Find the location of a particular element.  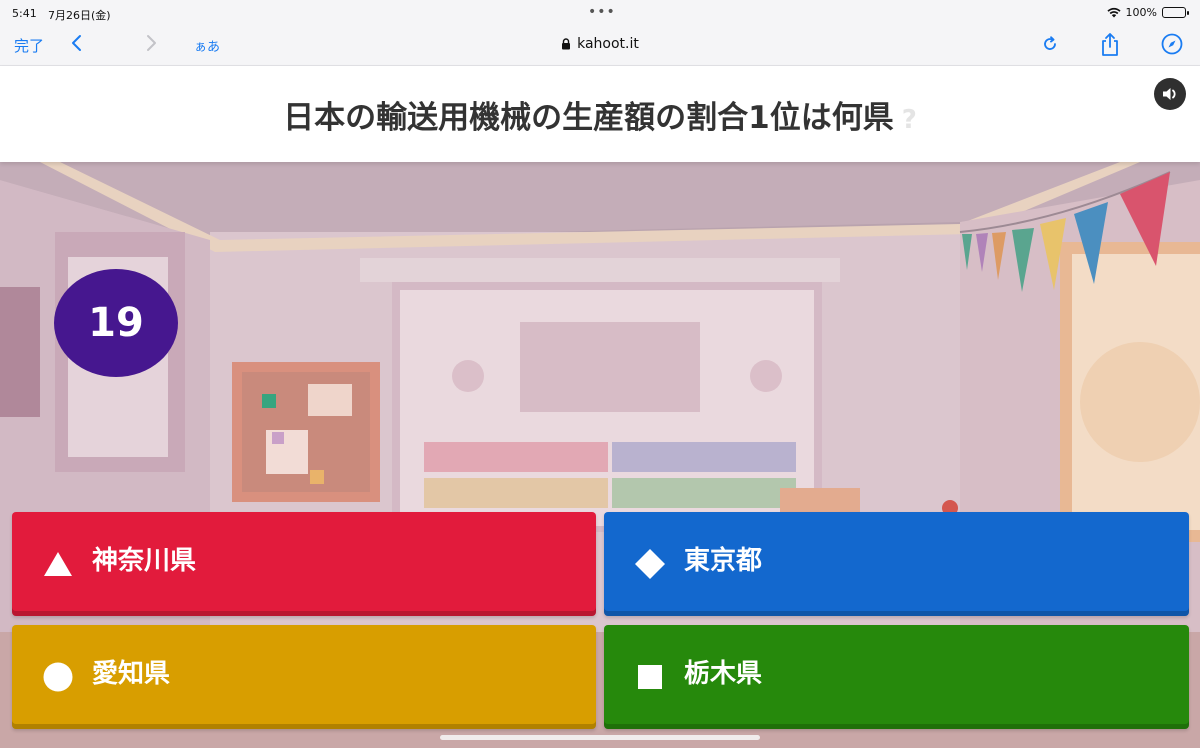

share-icon is located at coordinates (1110, 44).